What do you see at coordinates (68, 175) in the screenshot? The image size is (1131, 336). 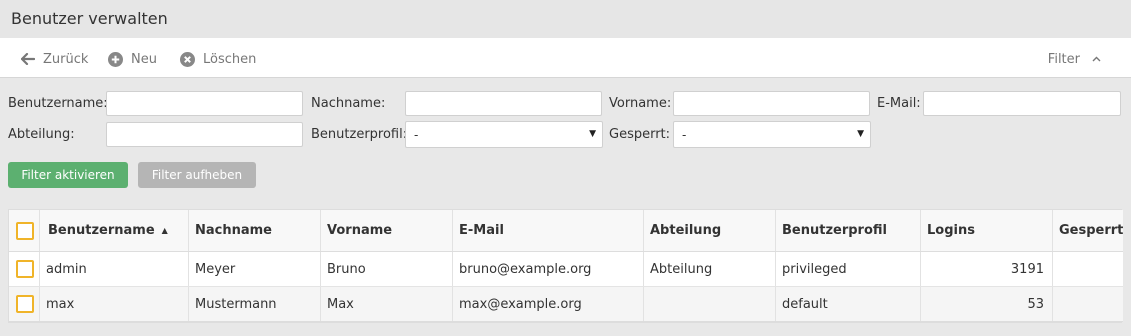 I see `apply-filter-button: Filter aktivieren` at bounding box center [68, 175].